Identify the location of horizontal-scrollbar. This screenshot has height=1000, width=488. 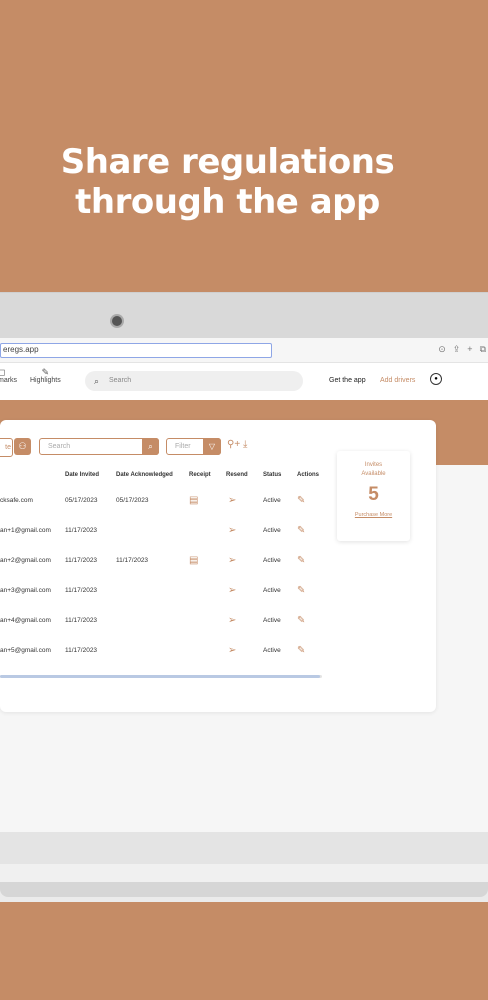
(161, 676).